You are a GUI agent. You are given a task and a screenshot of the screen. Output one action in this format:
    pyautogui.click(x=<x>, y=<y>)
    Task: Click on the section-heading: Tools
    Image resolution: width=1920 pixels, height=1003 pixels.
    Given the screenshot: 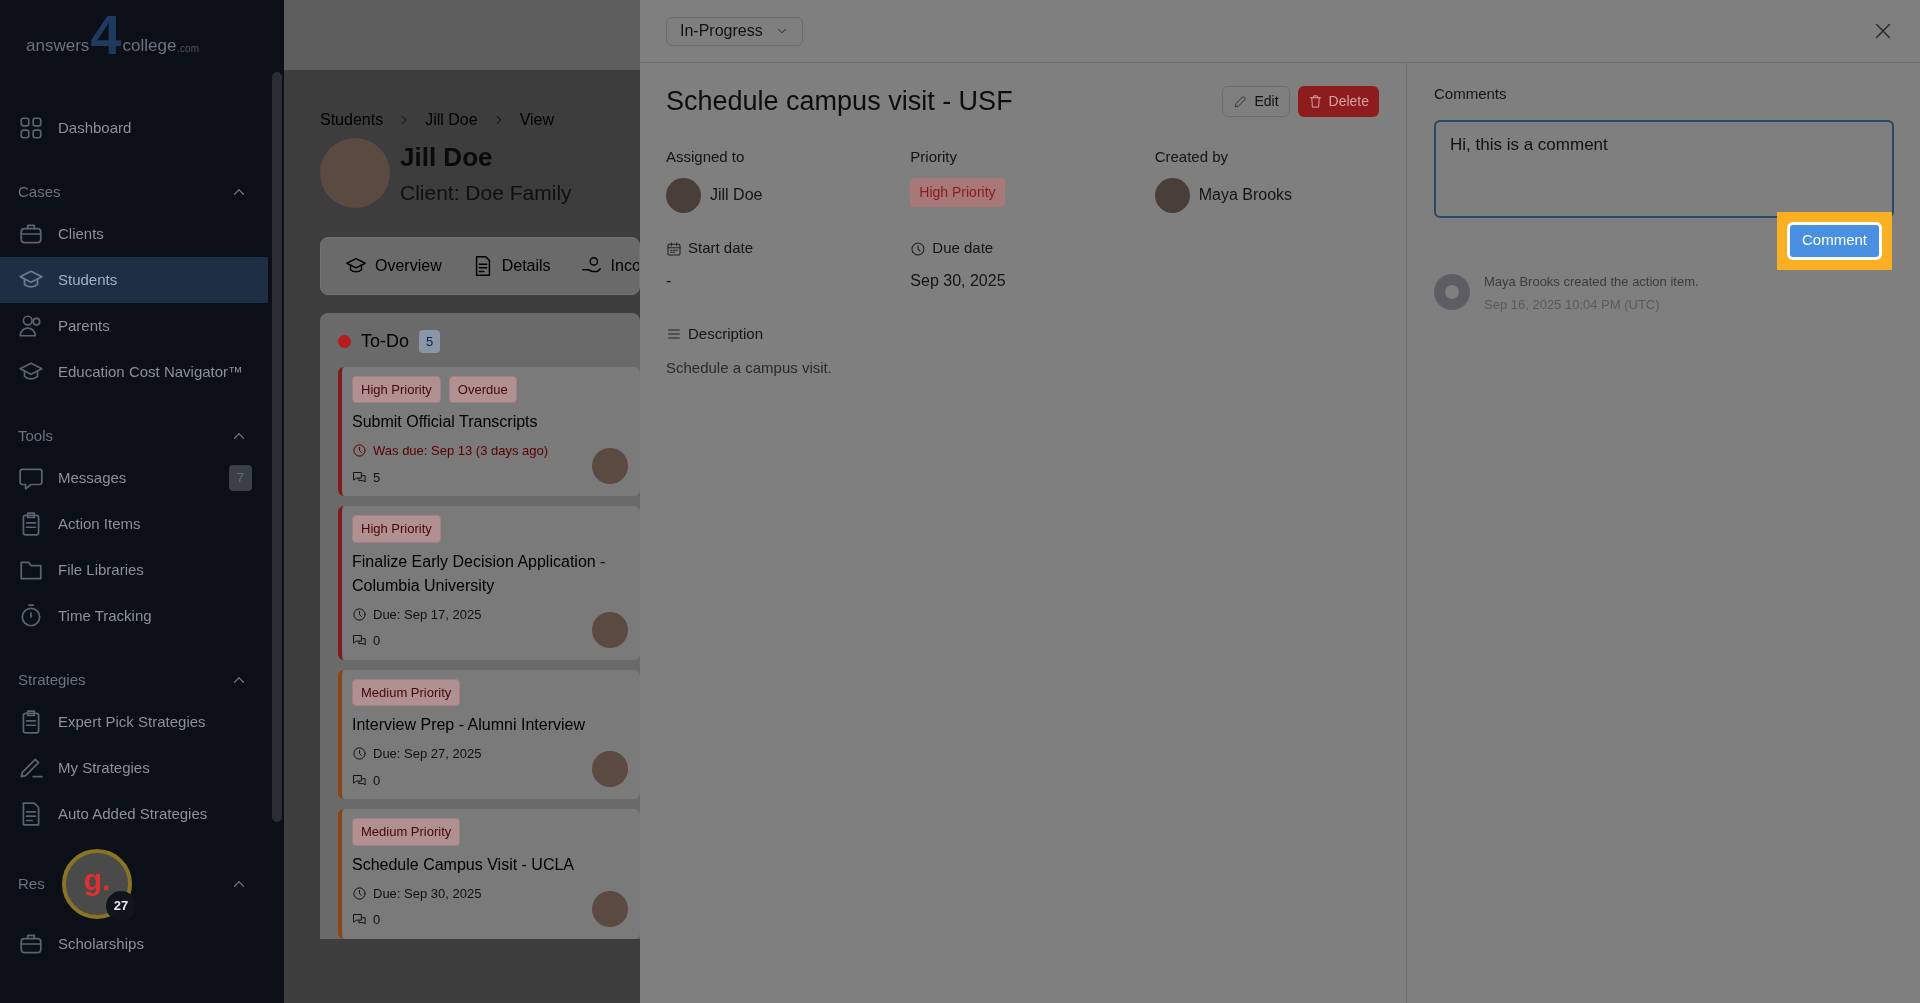 What is the action you would take?
    pyautogui.click(x=36, y=435)
    